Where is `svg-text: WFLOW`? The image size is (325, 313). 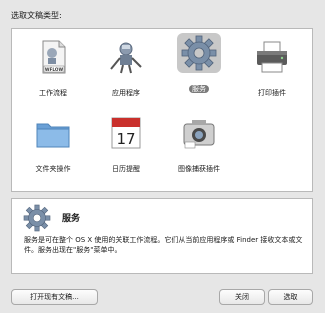
svg-text: WFLOW is located at coordinates (54, 69).